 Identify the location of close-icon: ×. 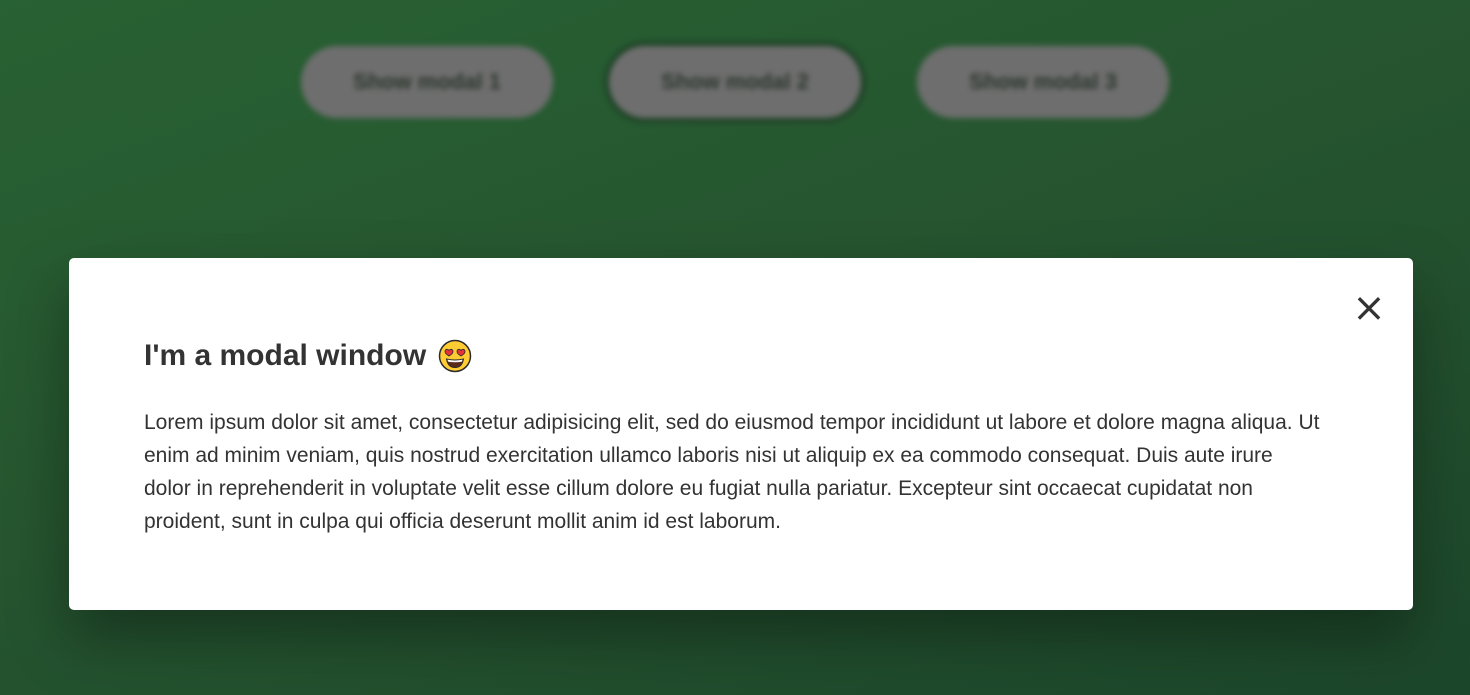
(1369, 308).